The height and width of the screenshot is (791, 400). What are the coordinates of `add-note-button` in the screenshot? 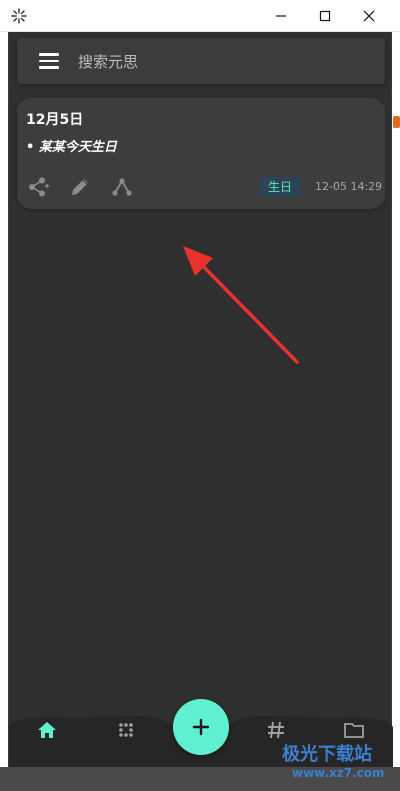 It's located at (201, 727).